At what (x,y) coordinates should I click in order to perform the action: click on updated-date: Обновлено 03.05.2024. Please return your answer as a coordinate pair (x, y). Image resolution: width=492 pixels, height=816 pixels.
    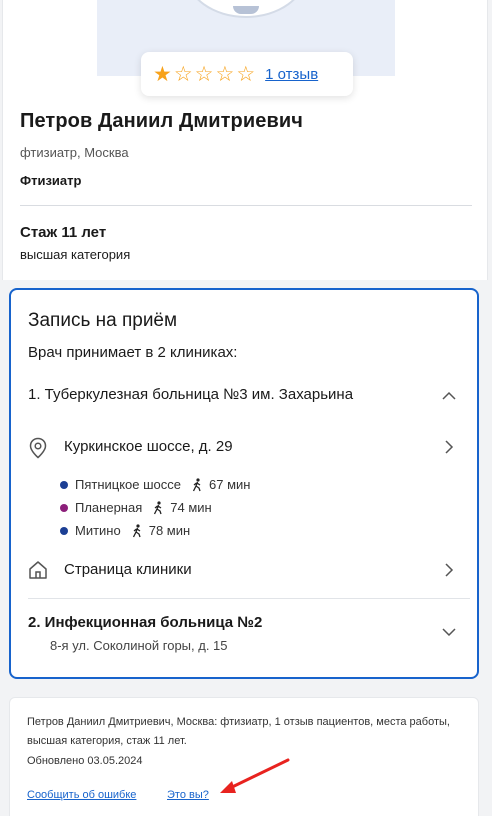
    Looking at the image, I should click on (85, 761).